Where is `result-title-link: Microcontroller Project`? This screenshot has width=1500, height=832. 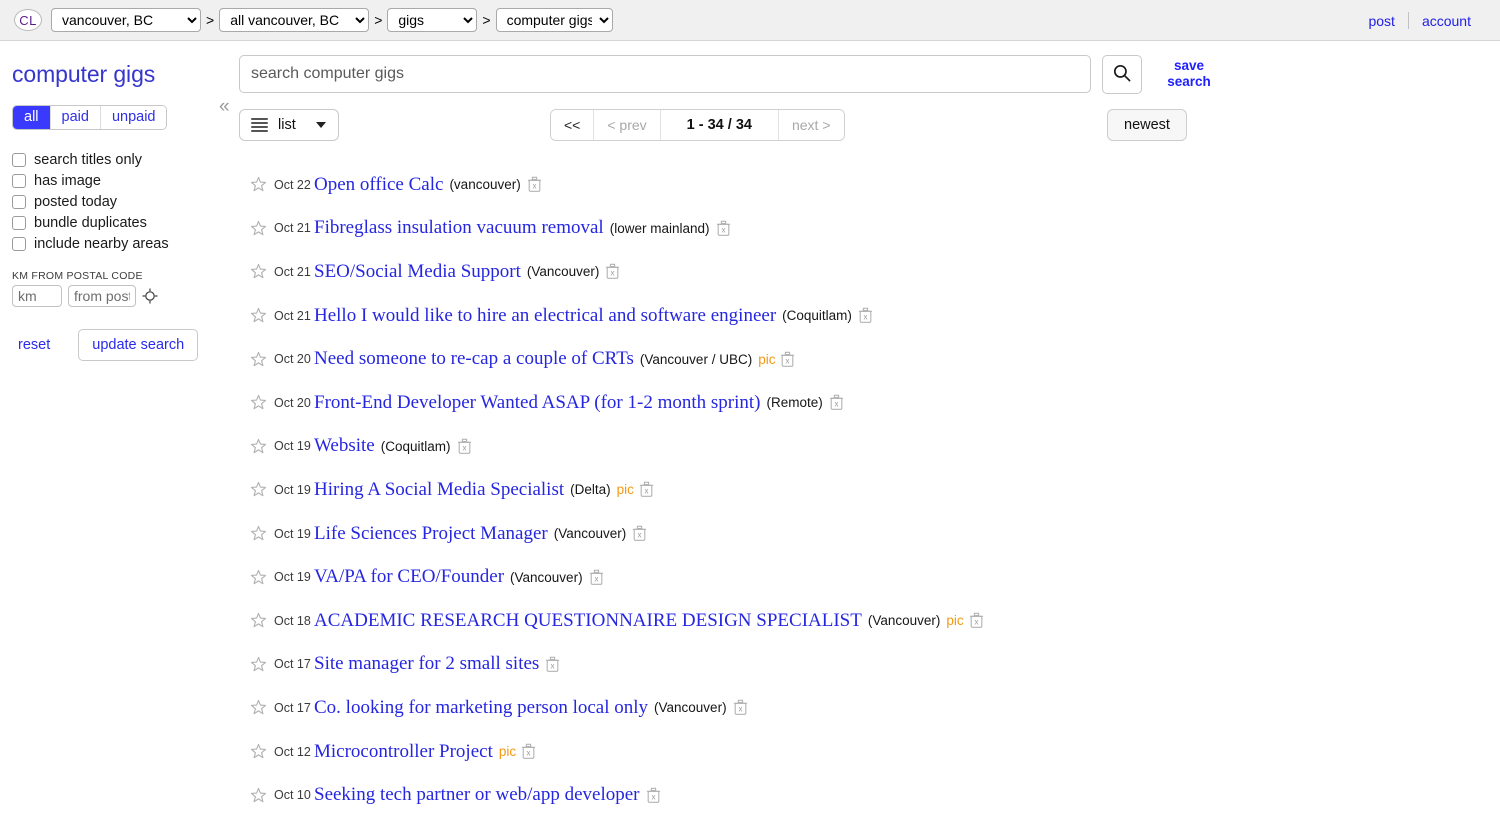
result-title-link: Microcontroller Project is located at coordinates (403, 752).